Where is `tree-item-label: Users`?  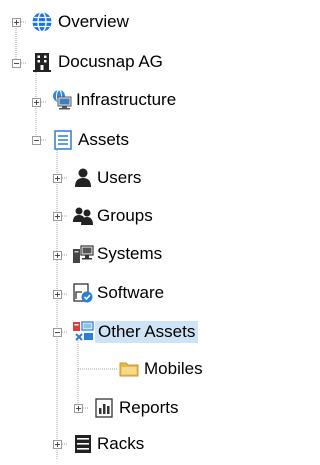
tree-item-label: Users is located at coordinates (119, 177).